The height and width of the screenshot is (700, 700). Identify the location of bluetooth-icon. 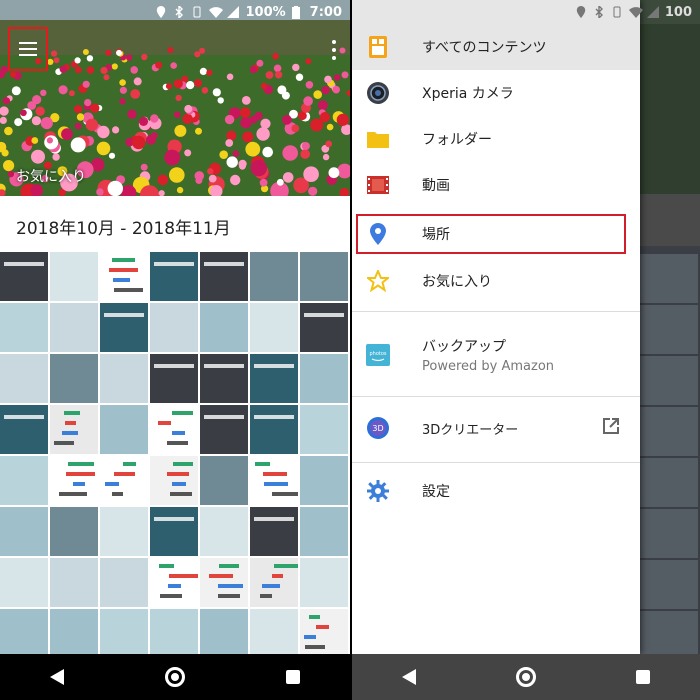
(179, 12).